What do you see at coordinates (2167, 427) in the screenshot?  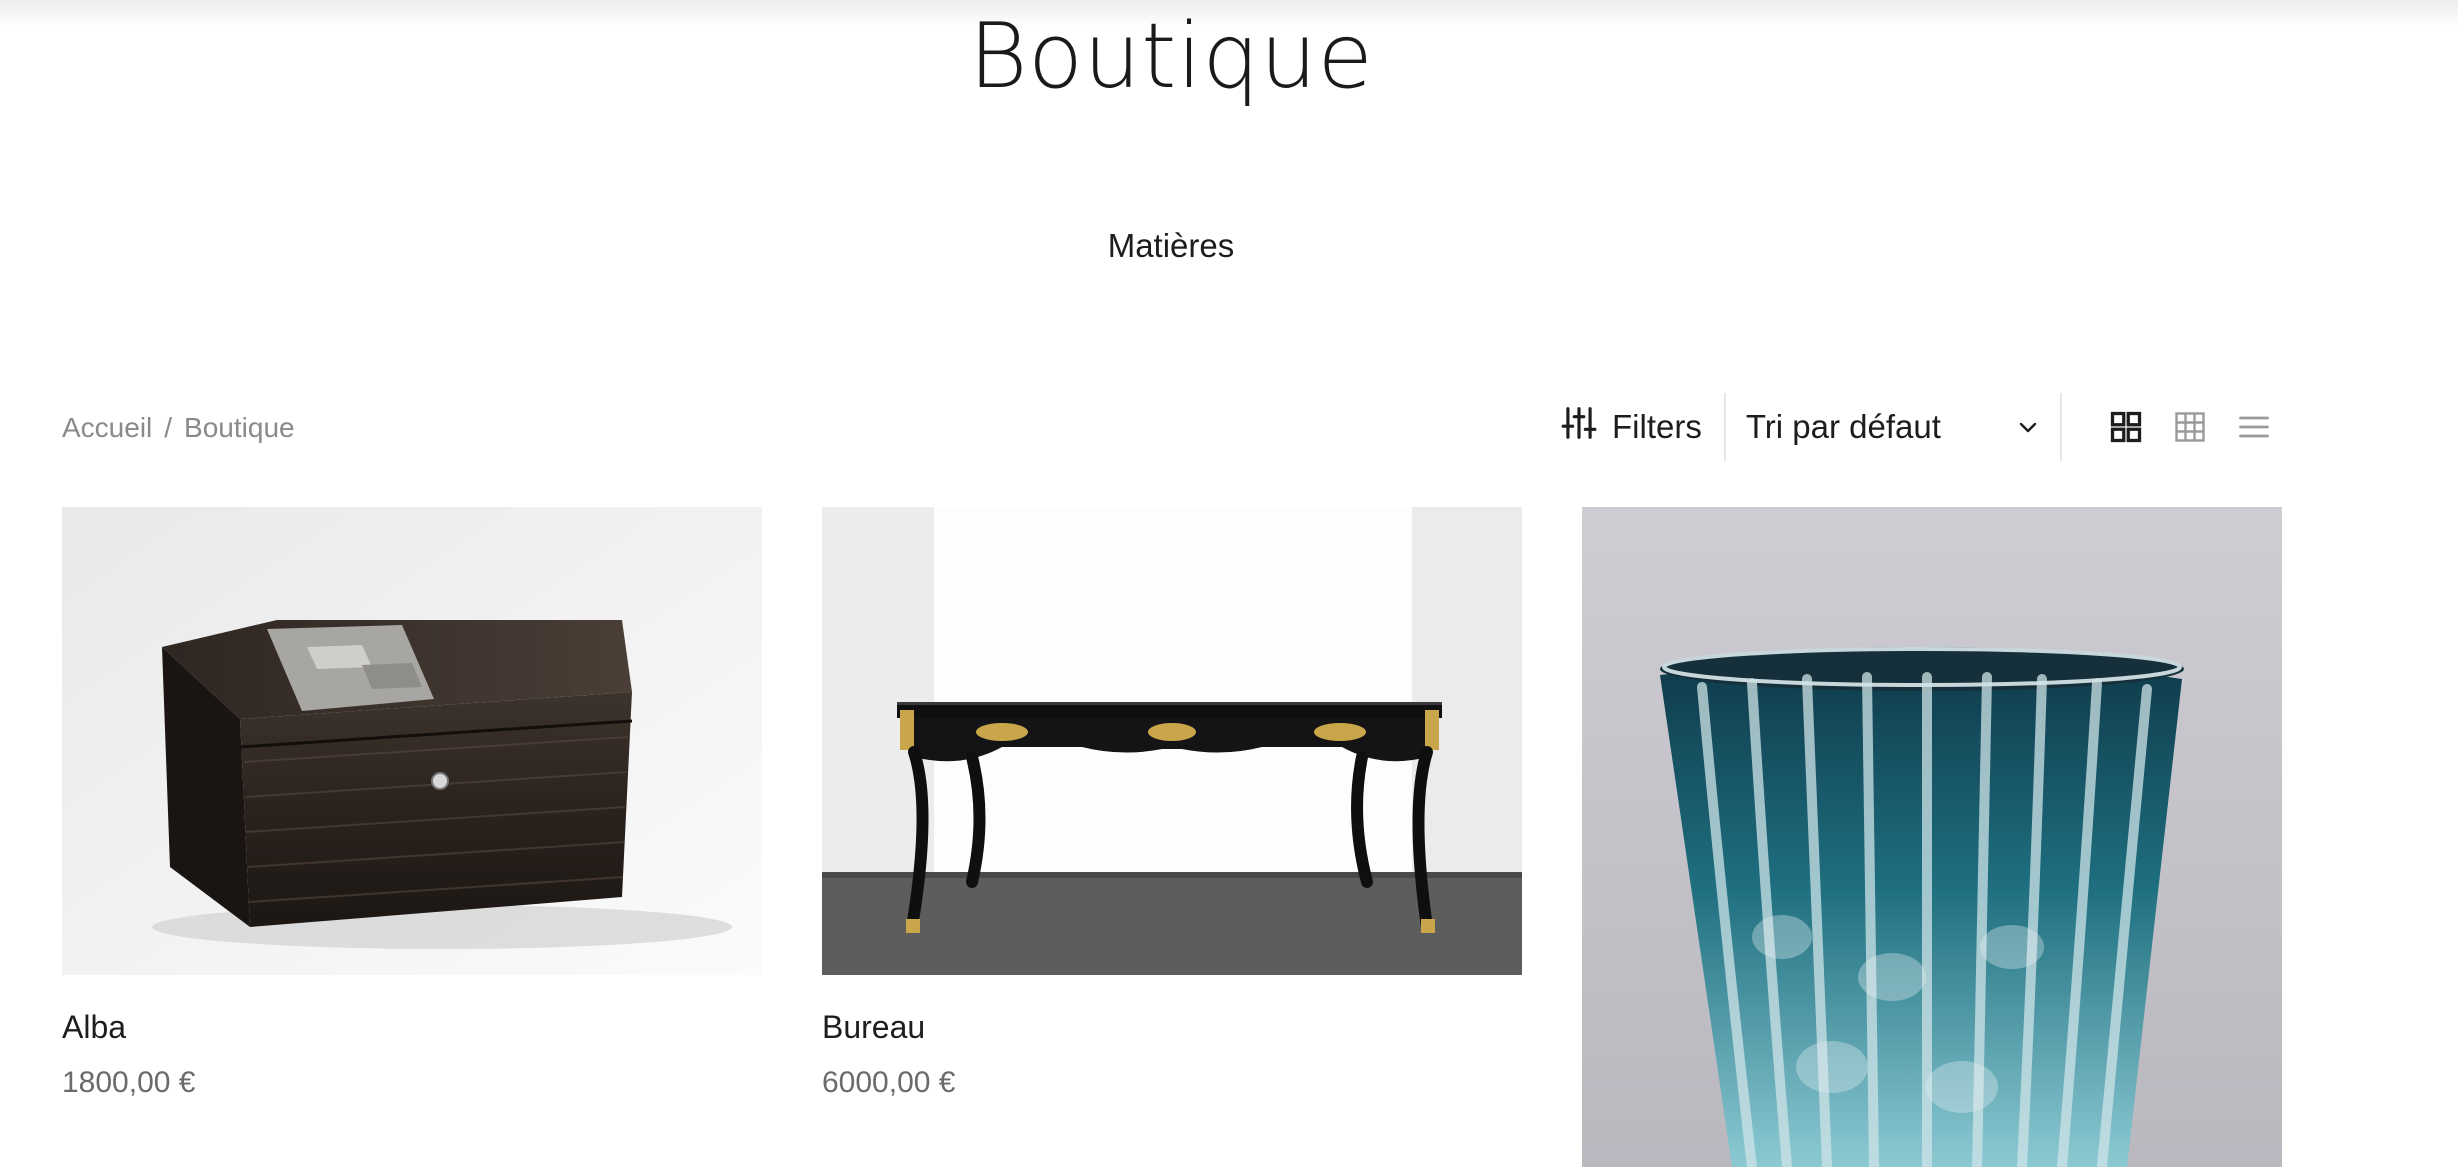 I see `view-switch` at bounding box center [2167, 427].